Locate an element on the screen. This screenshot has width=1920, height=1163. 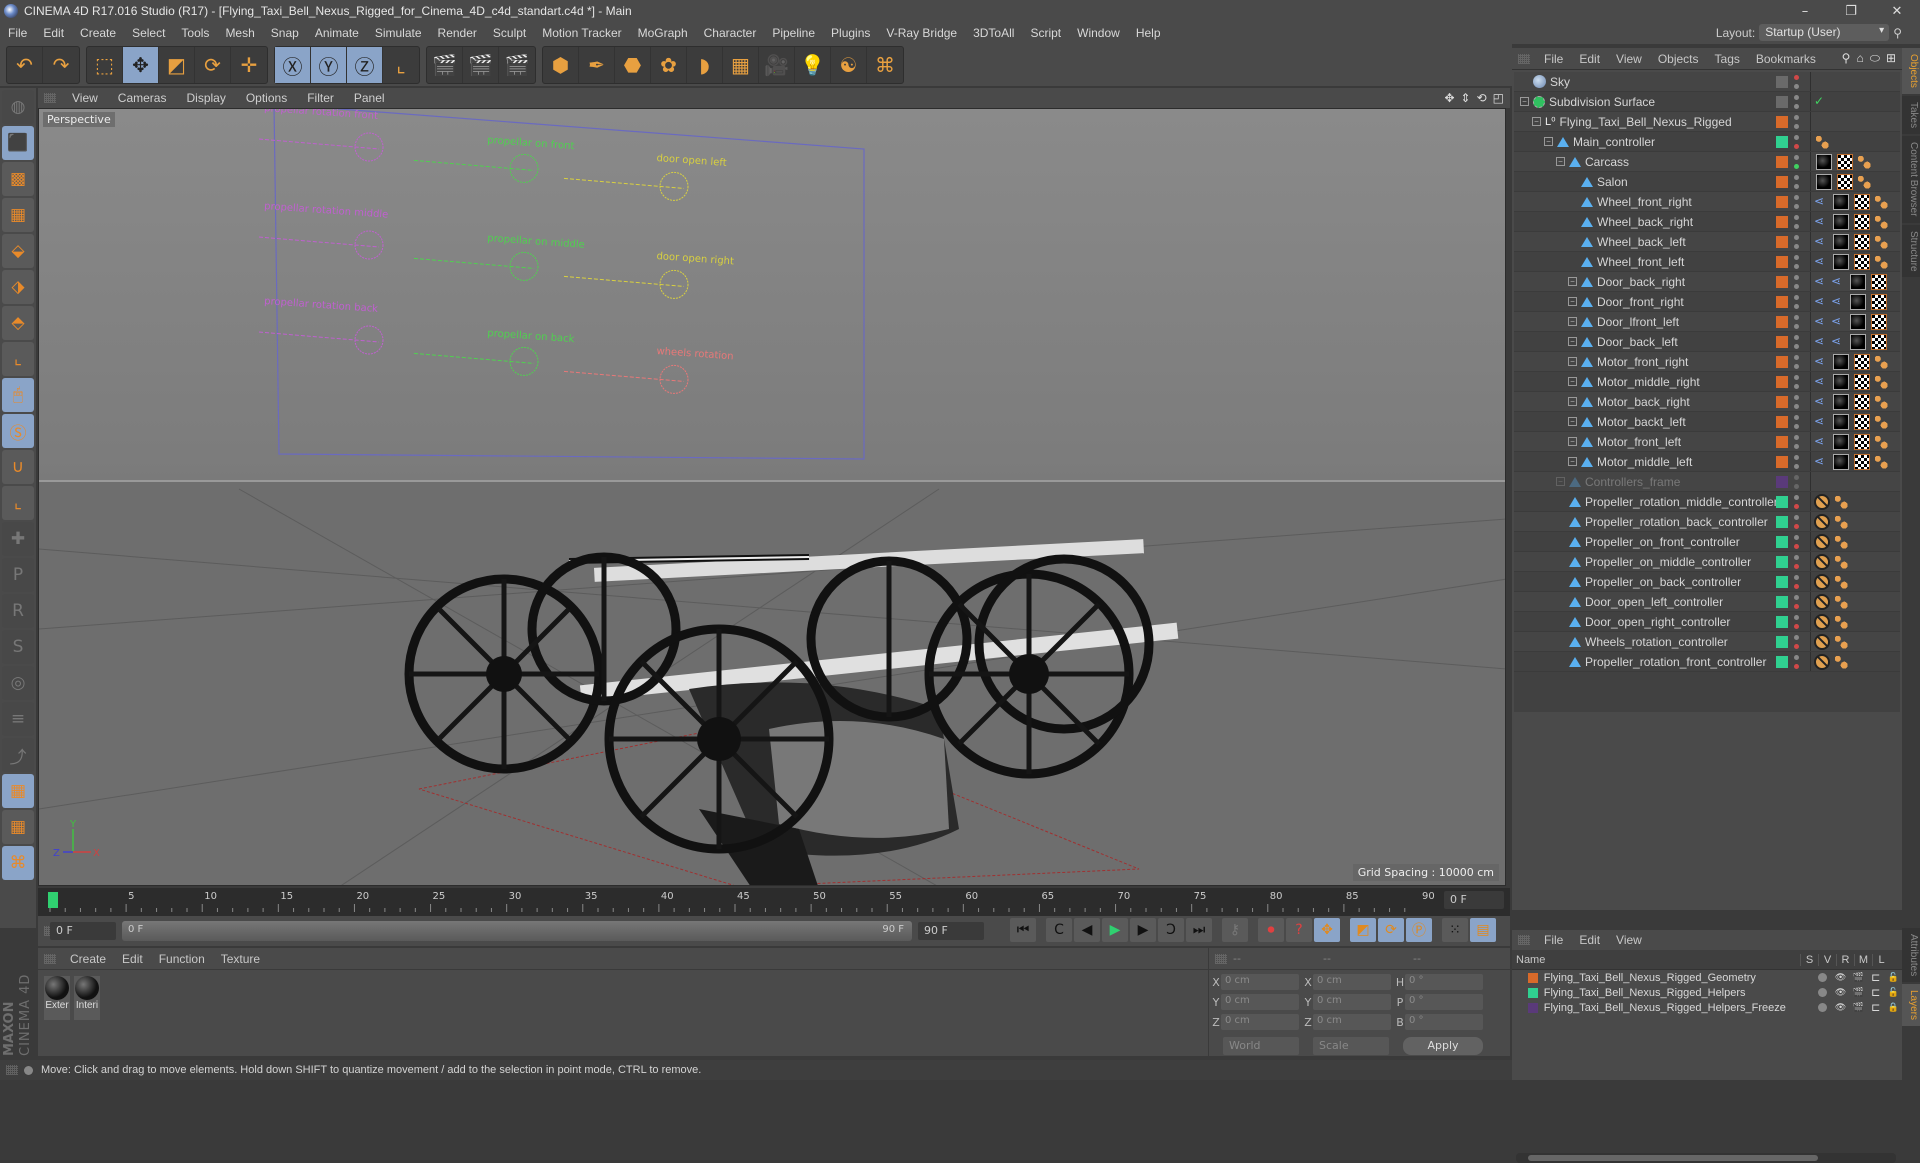
light-icon: 💡 is located at coordinates (813, 65).